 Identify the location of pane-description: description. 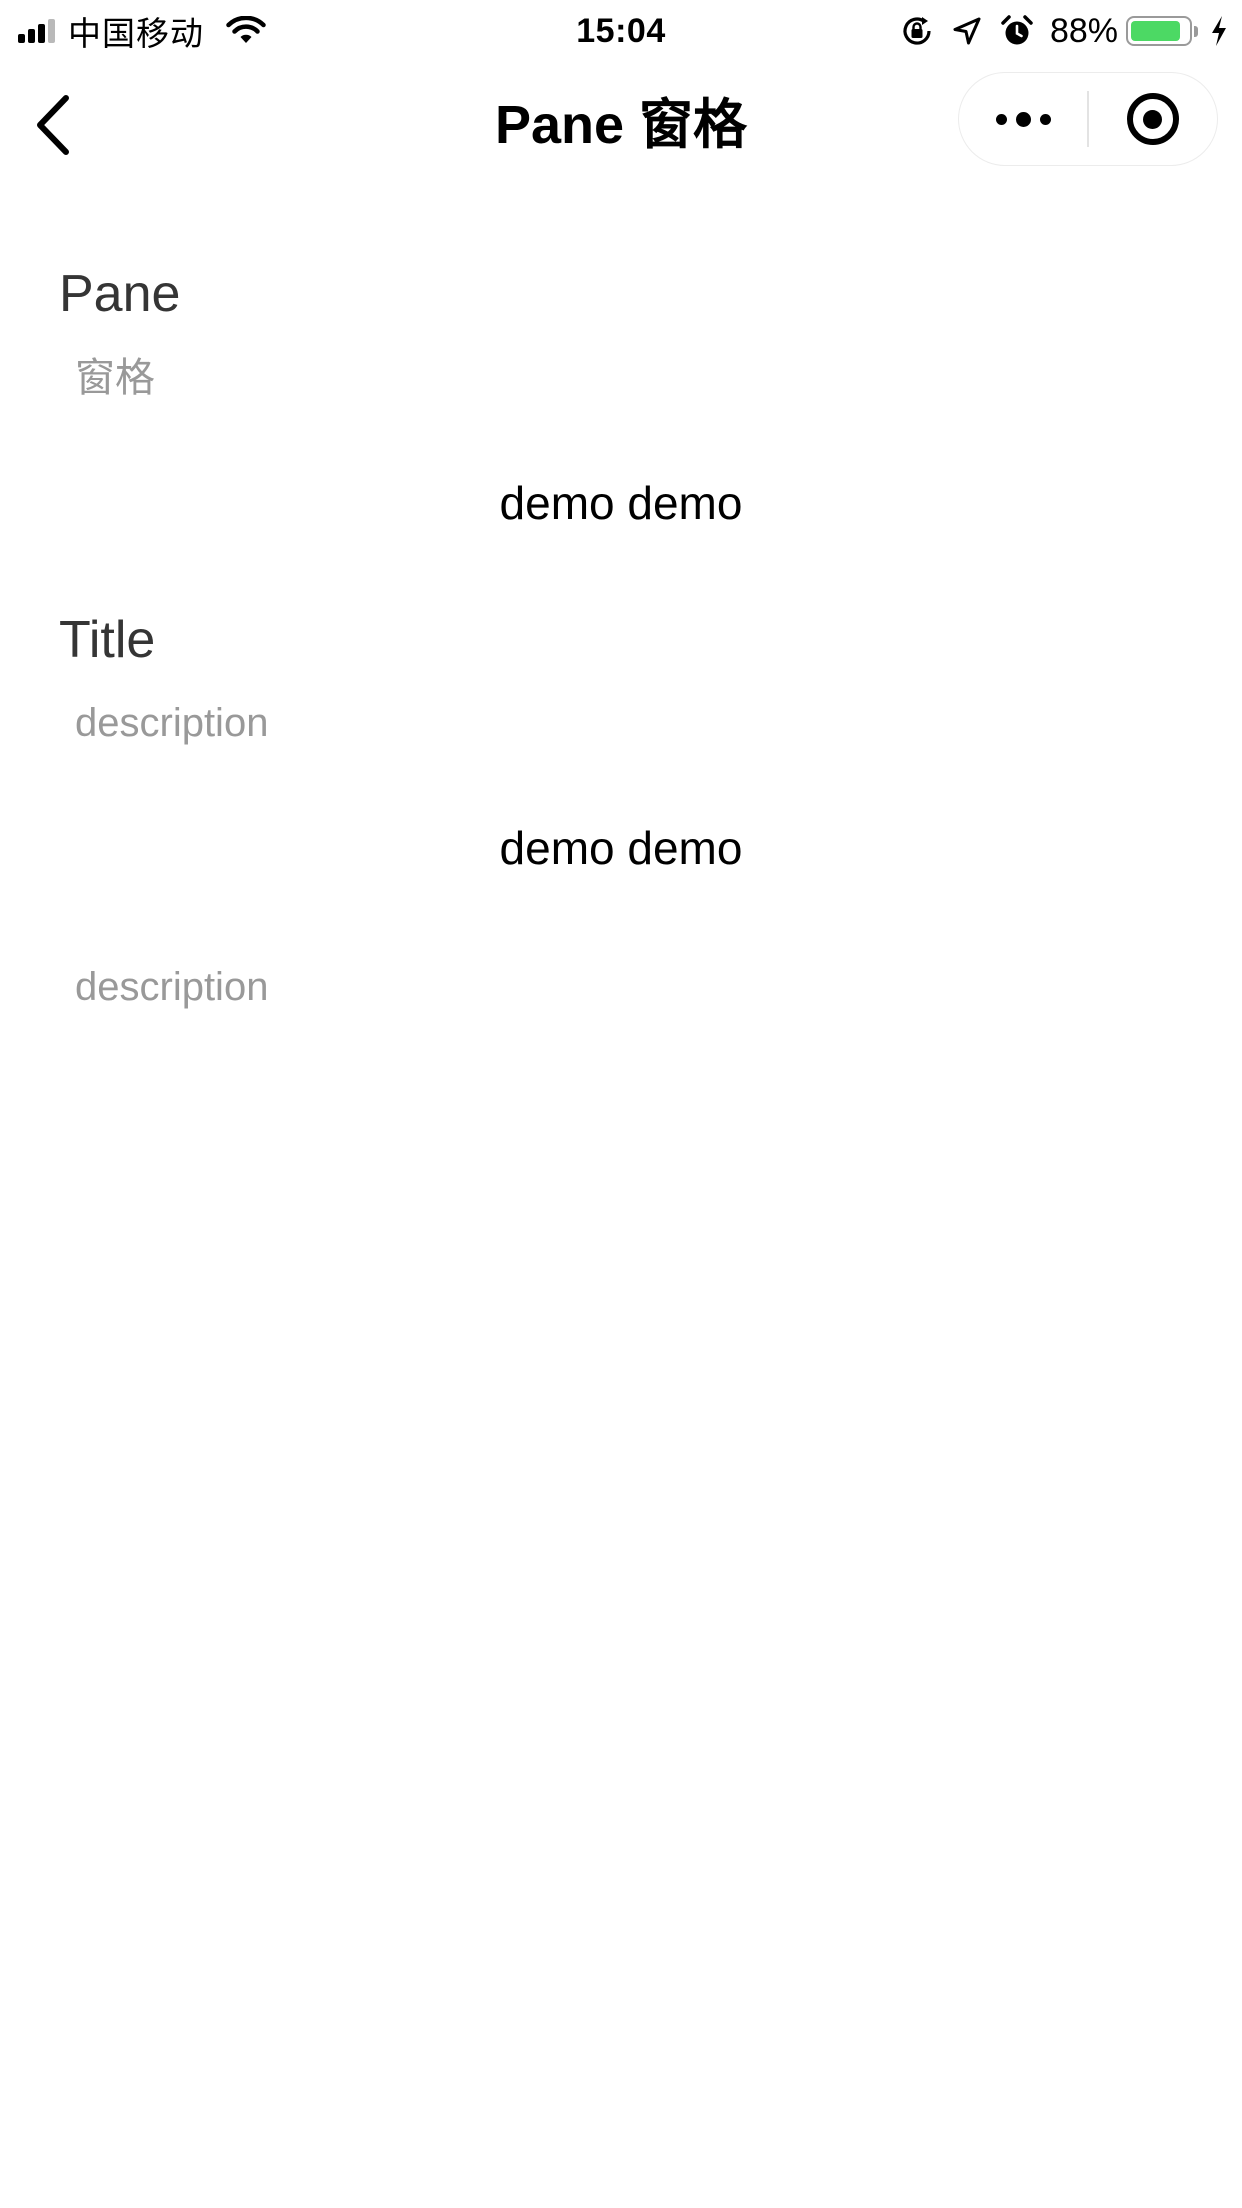
(172, 723).